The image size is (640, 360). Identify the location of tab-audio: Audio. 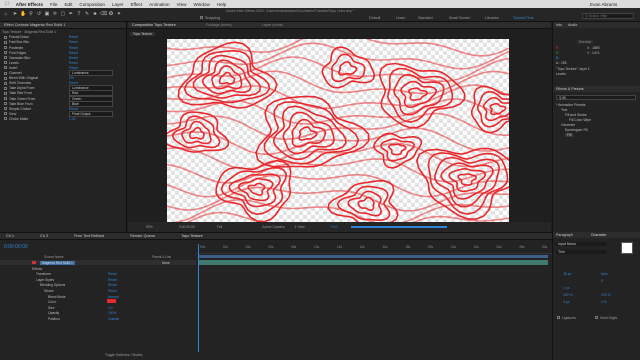
(572, 25).